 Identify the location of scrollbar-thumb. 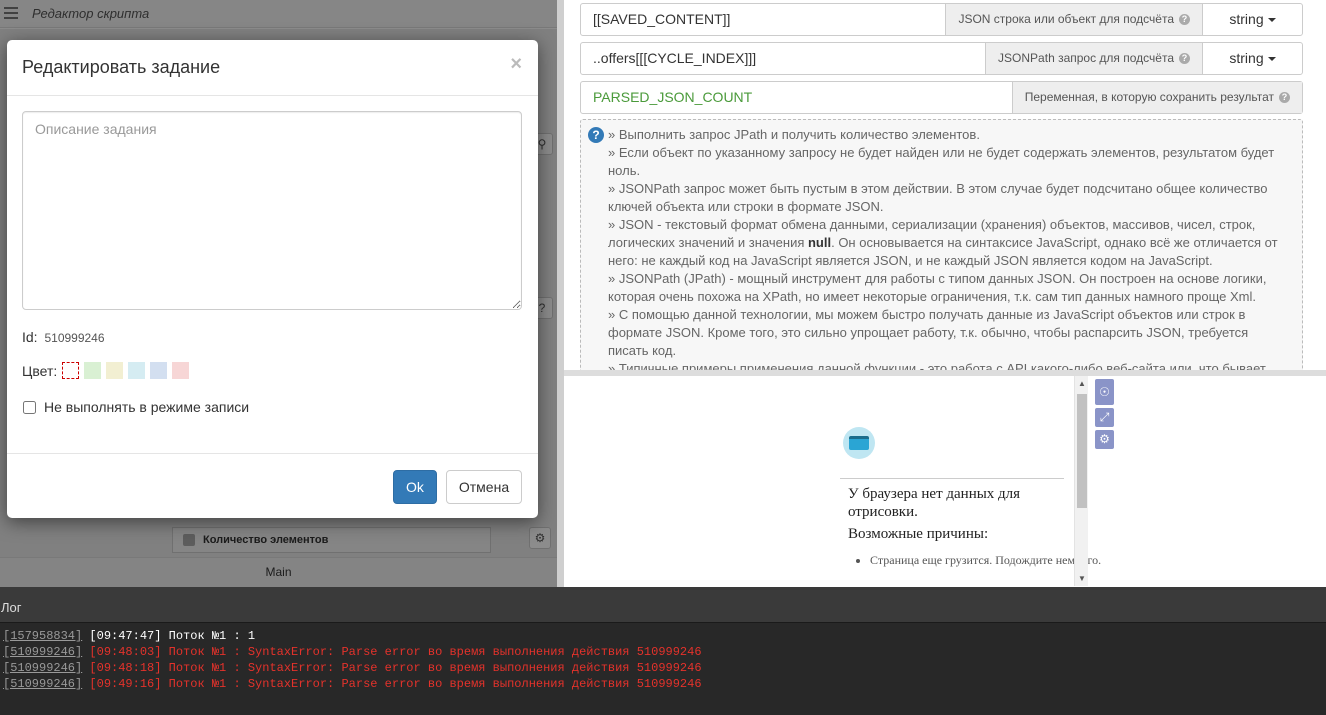
(1082, 451).